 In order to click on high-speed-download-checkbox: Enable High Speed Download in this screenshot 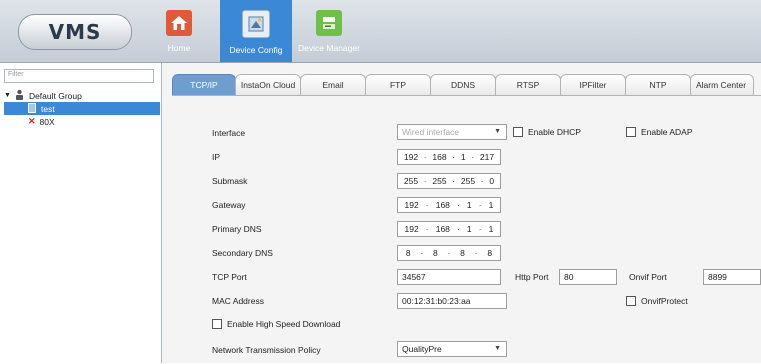, I will do `click(276, 324)`.